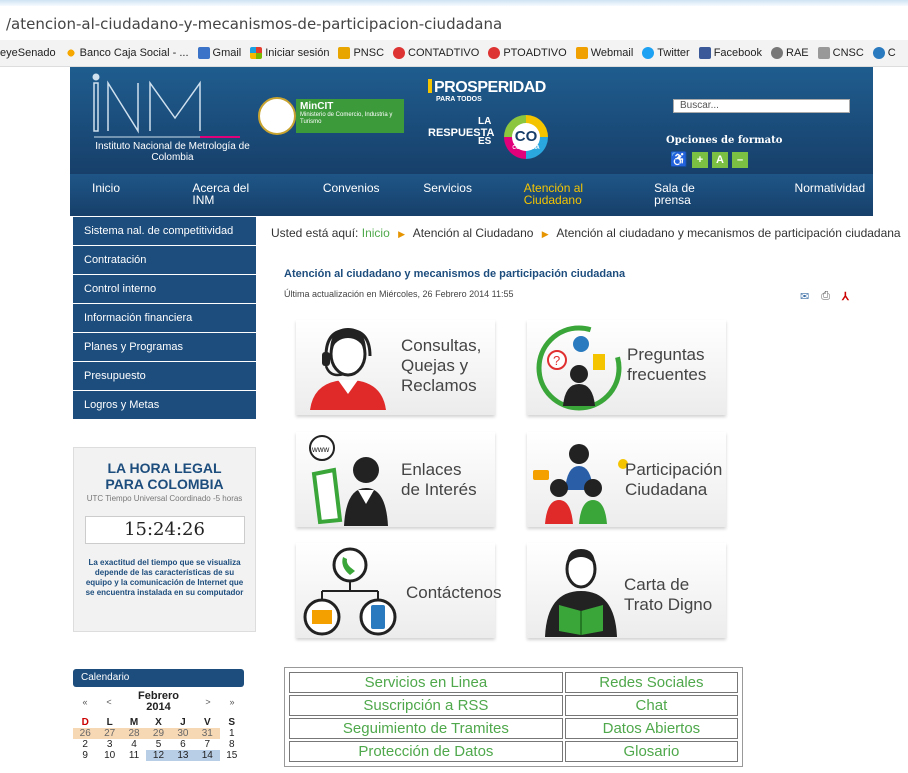 Image resolution: width=908 pixels, height=773 pixels. I want to click on calendar-day: 28, so click(134, 733).